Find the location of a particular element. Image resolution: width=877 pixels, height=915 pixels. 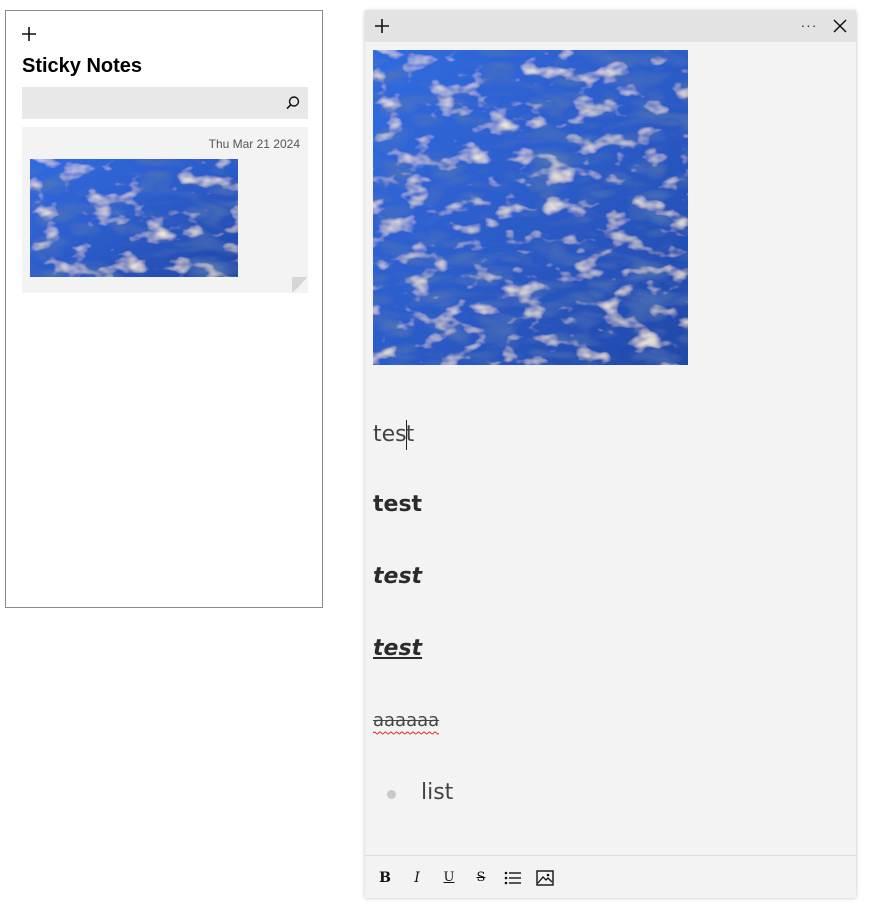

list-bullet is located at coordinates (391, 794).